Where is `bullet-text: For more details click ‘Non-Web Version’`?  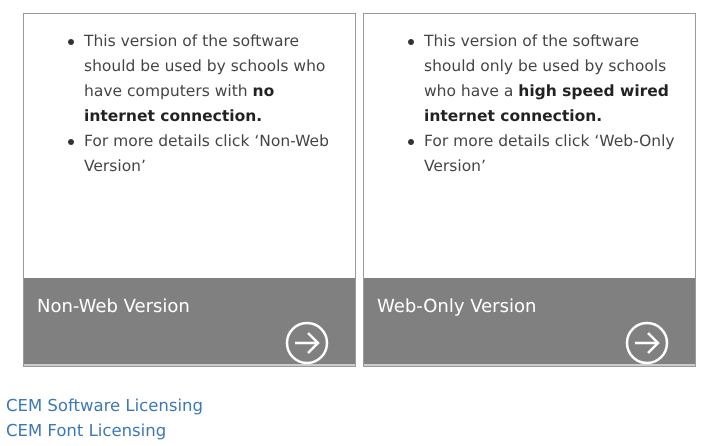 bullet-text: For more details click ‘Non-Web Version’ is located at coordinates (207, 154).